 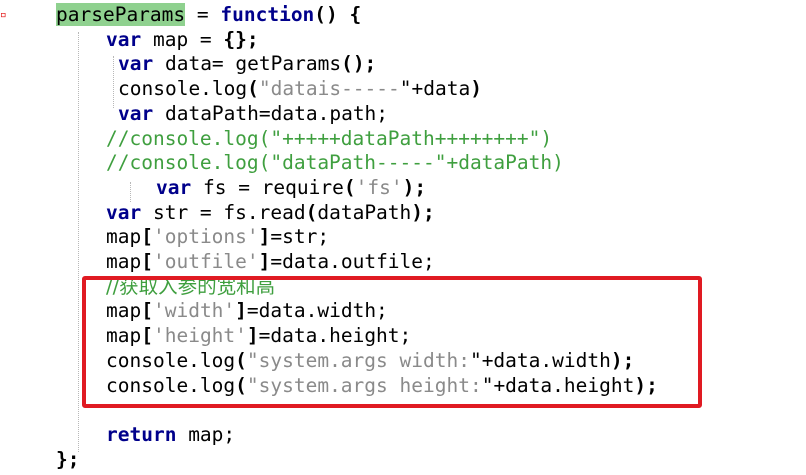 I want to click on code-line: //console.log("+++++dataPath++++++++"), so click(x=329, y=138).